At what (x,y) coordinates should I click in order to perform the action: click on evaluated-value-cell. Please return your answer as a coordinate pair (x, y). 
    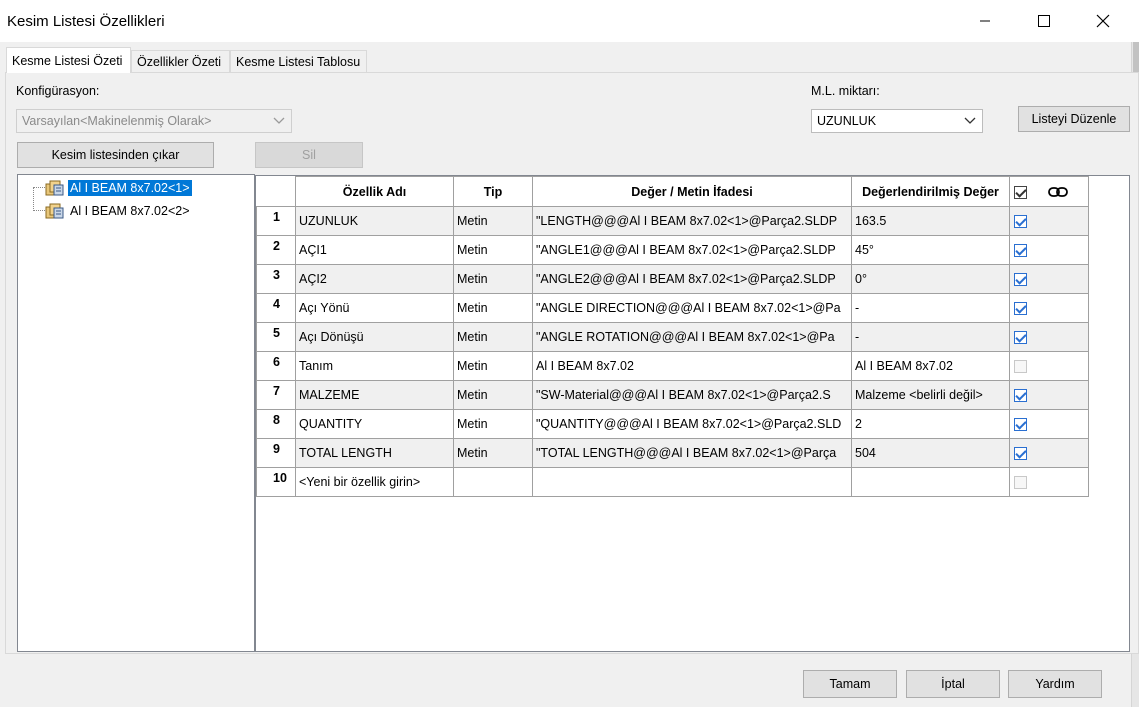
    Looking at the image, I should click on (930, 482).